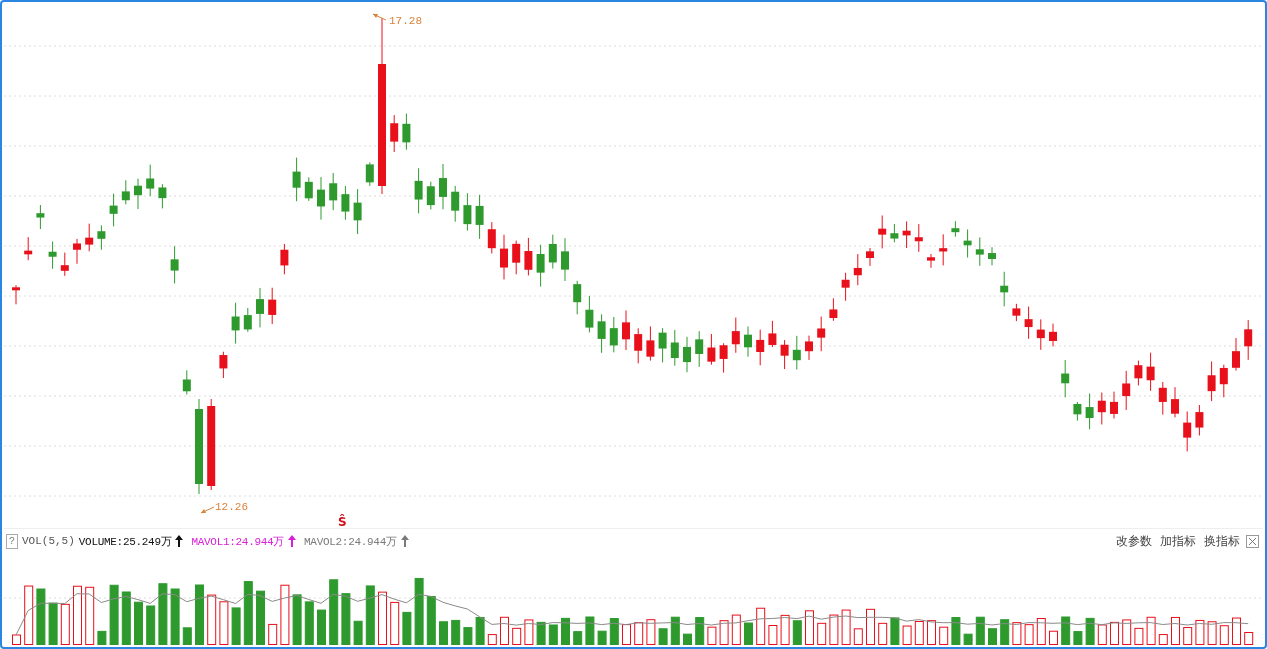 Image resolution: width=1267 pixels, height=649 pixels. Describe the element at coordinates (48, 541) in the screenshot. I see `indicator-name: VOL(5,5)` at that location.